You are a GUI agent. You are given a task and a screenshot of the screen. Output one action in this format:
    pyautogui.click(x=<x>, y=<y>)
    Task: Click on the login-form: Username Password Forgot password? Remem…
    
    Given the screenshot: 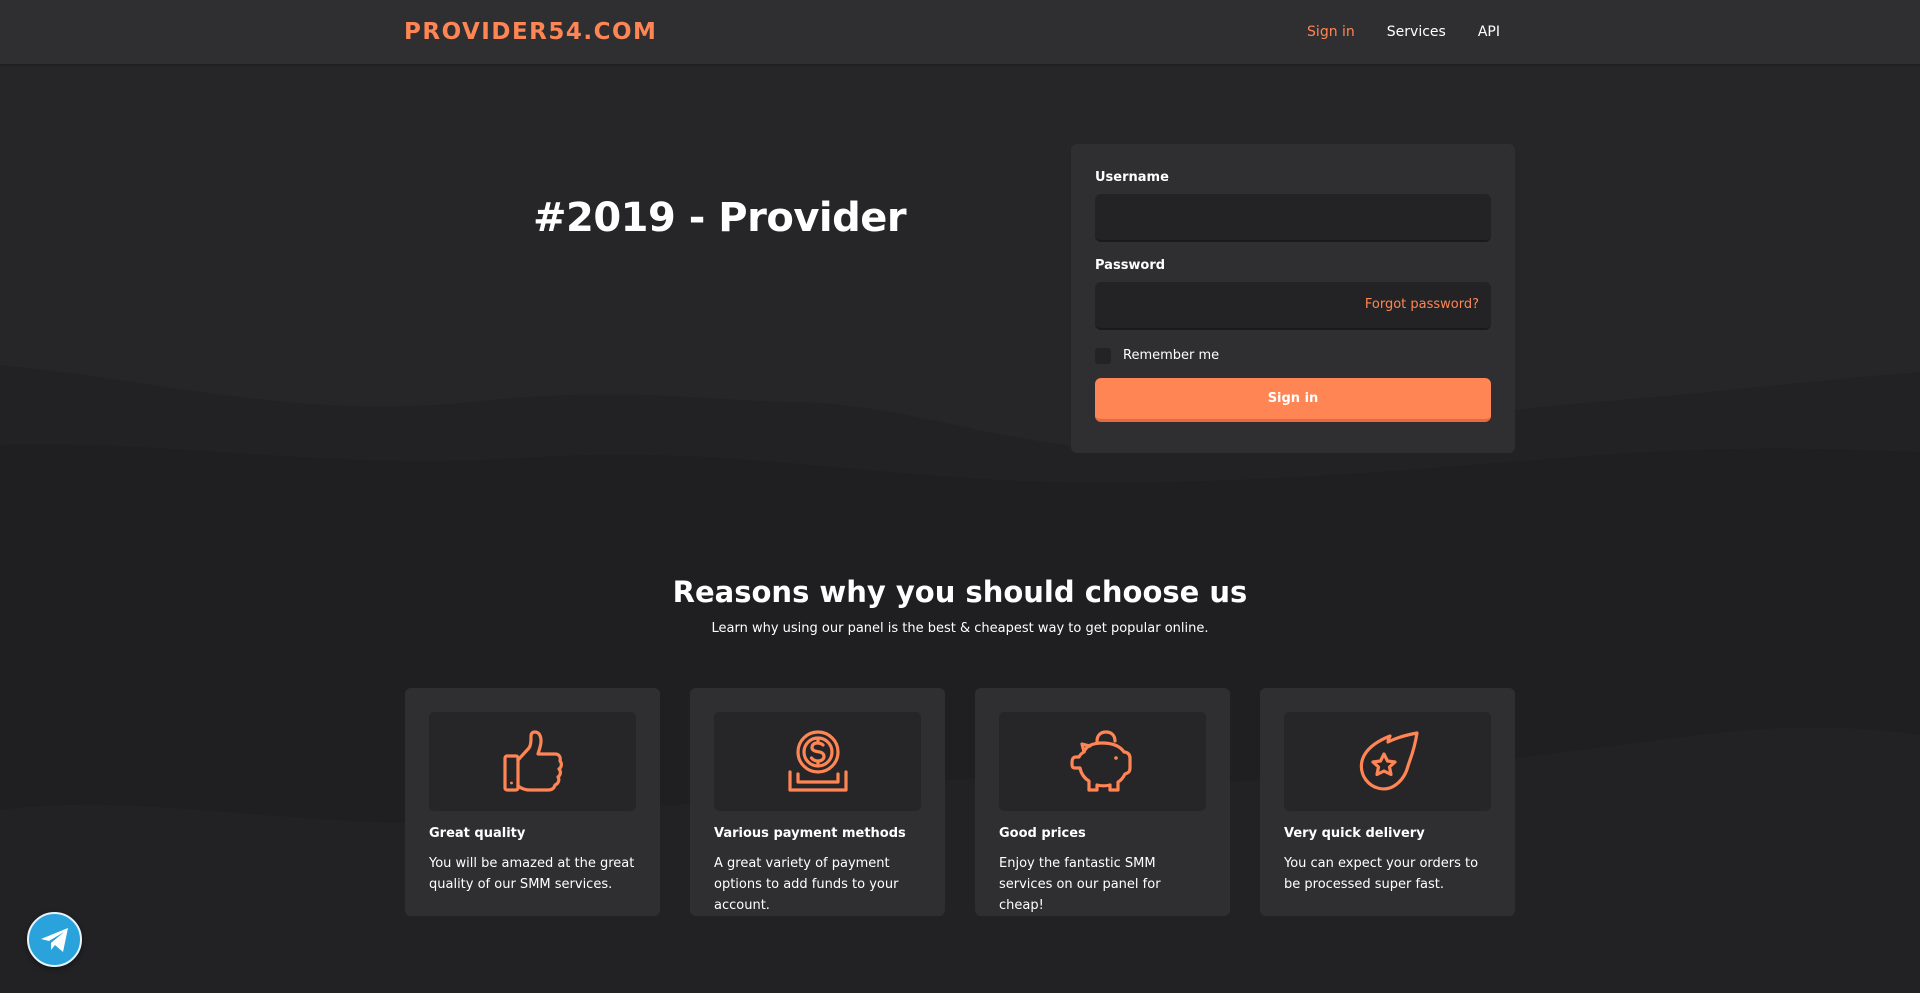 What is the action you would take?
    pyautogui.click(x=1293, y=298)
    